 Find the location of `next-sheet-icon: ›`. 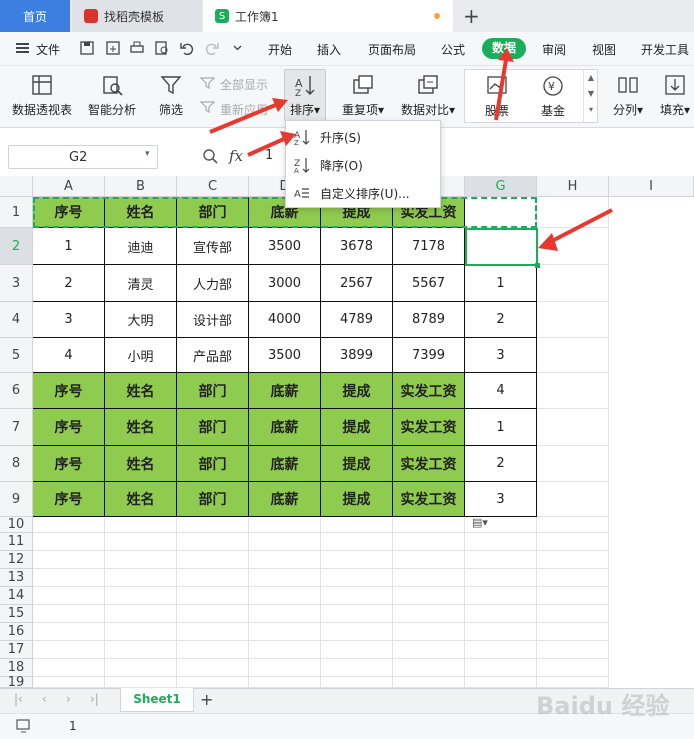

next-sheet-icon: › is located at coordinates (68, 699).